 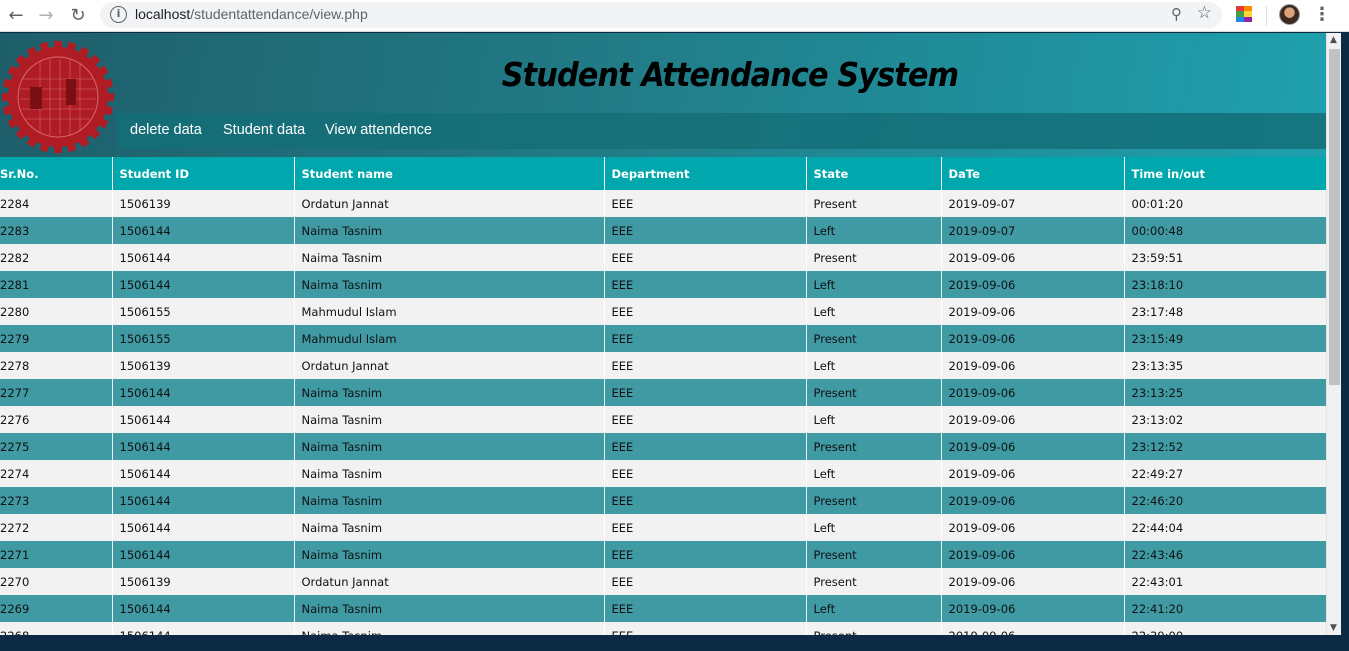 I want to click on extension-icon, so click(x=1244, y=14).